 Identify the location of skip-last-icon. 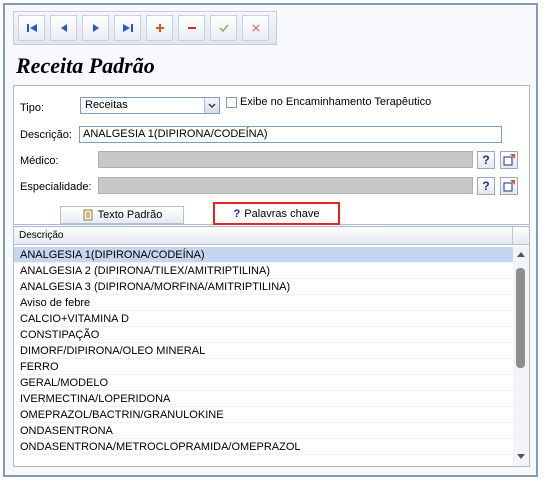
(127, 28).